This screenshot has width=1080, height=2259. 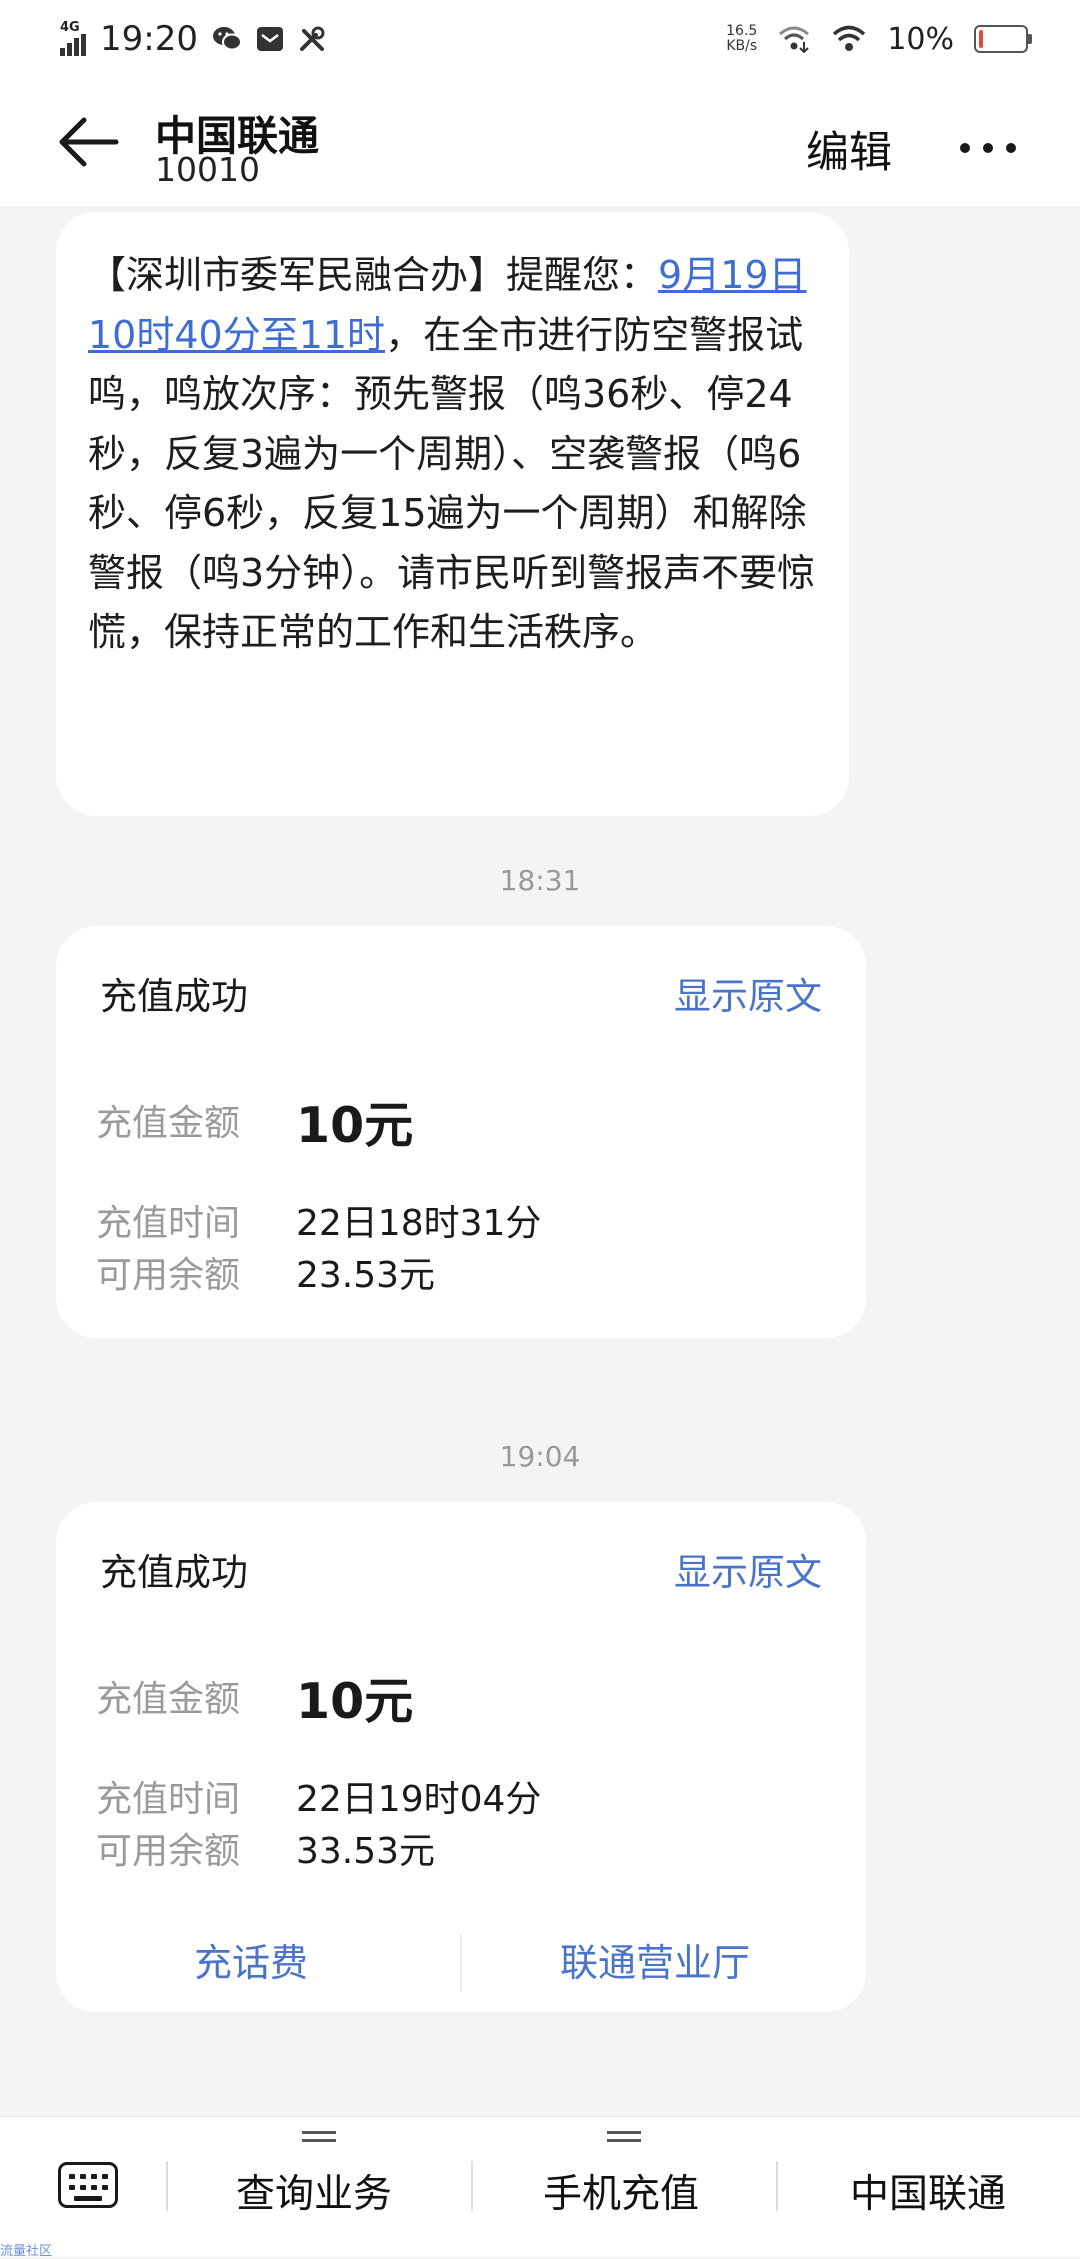 What do you see at coordinates (540, 1456) in the screenshot?
I see `message-timestamp: 19:04` at bounding box center [540, 1456].